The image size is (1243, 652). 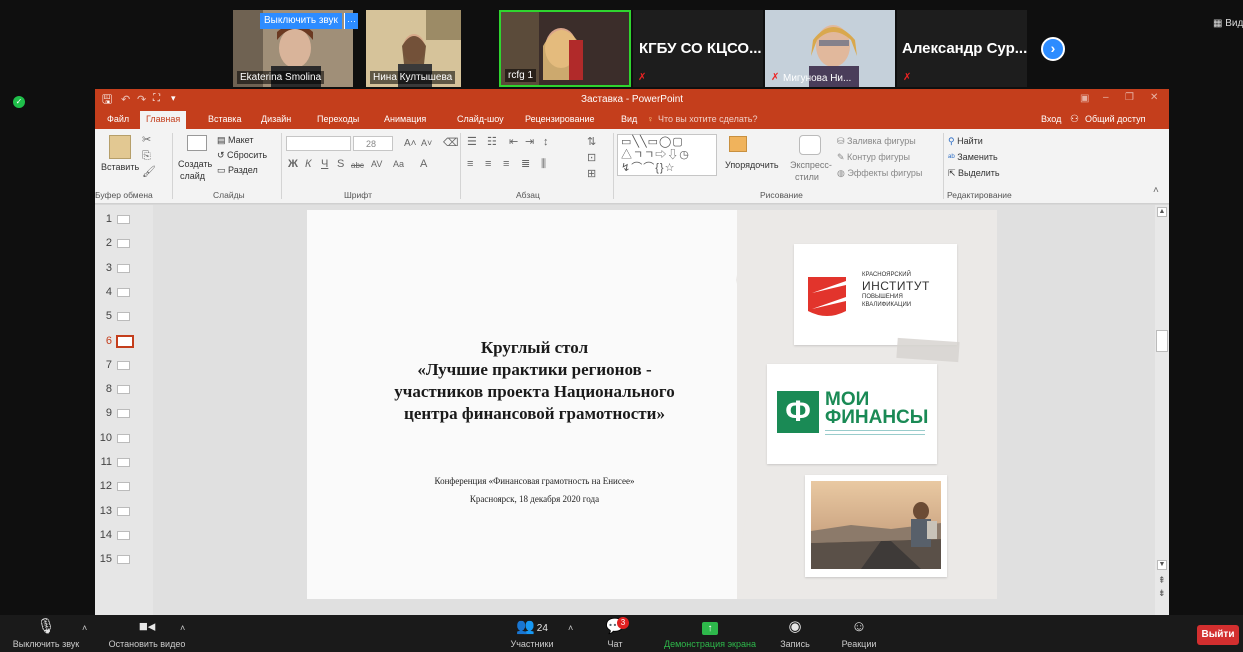 I want to click on mute-tooltip: Выключить звук, so click(x=301, y=21).